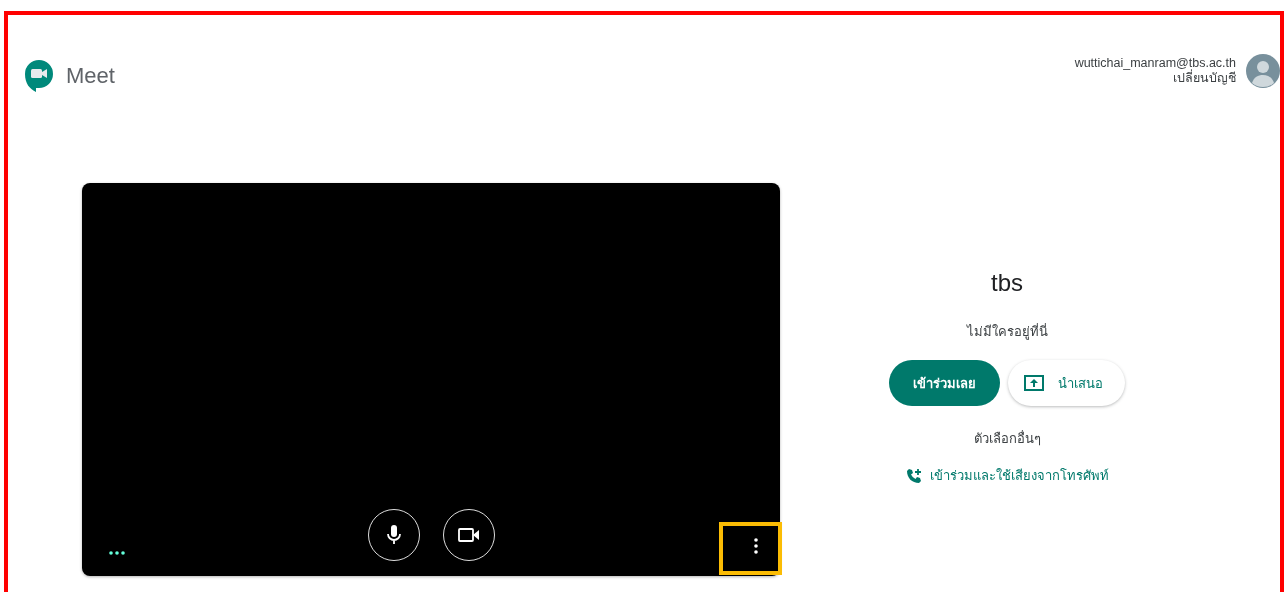 This screenshot has width=1288, height=592. What do you see at coordinates (468, 535) in the screenshot?
I see `camera-icon` at bounding box center [468, 535].